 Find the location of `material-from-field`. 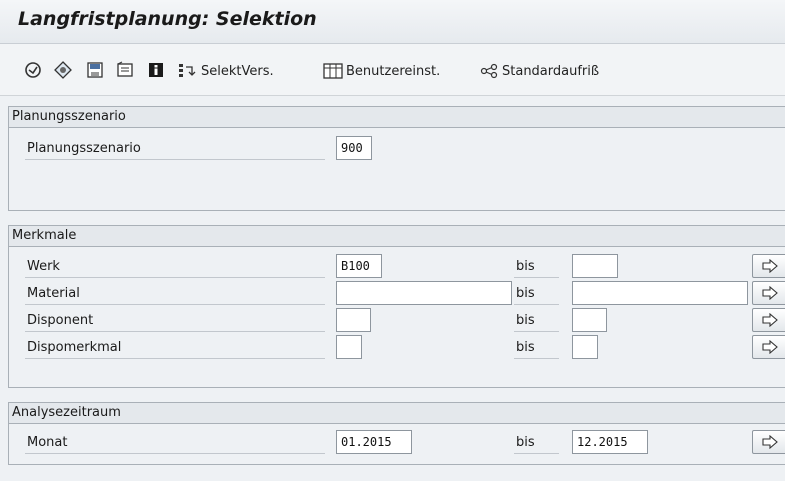

material-from-field is located at coordinates (424, 293).